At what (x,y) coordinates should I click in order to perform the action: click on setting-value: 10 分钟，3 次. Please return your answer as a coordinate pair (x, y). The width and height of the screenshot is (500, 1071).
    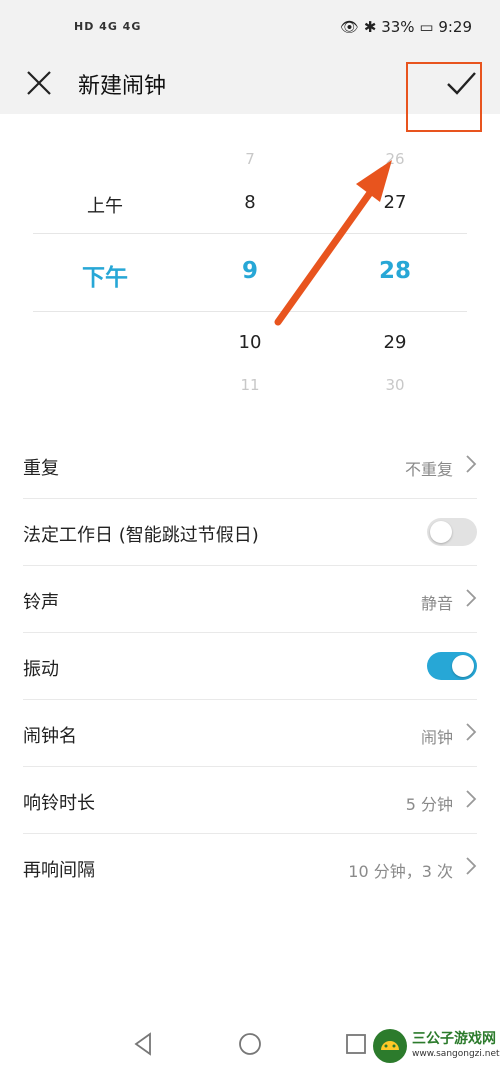
    Looking at the image, I should click on (400, 871).